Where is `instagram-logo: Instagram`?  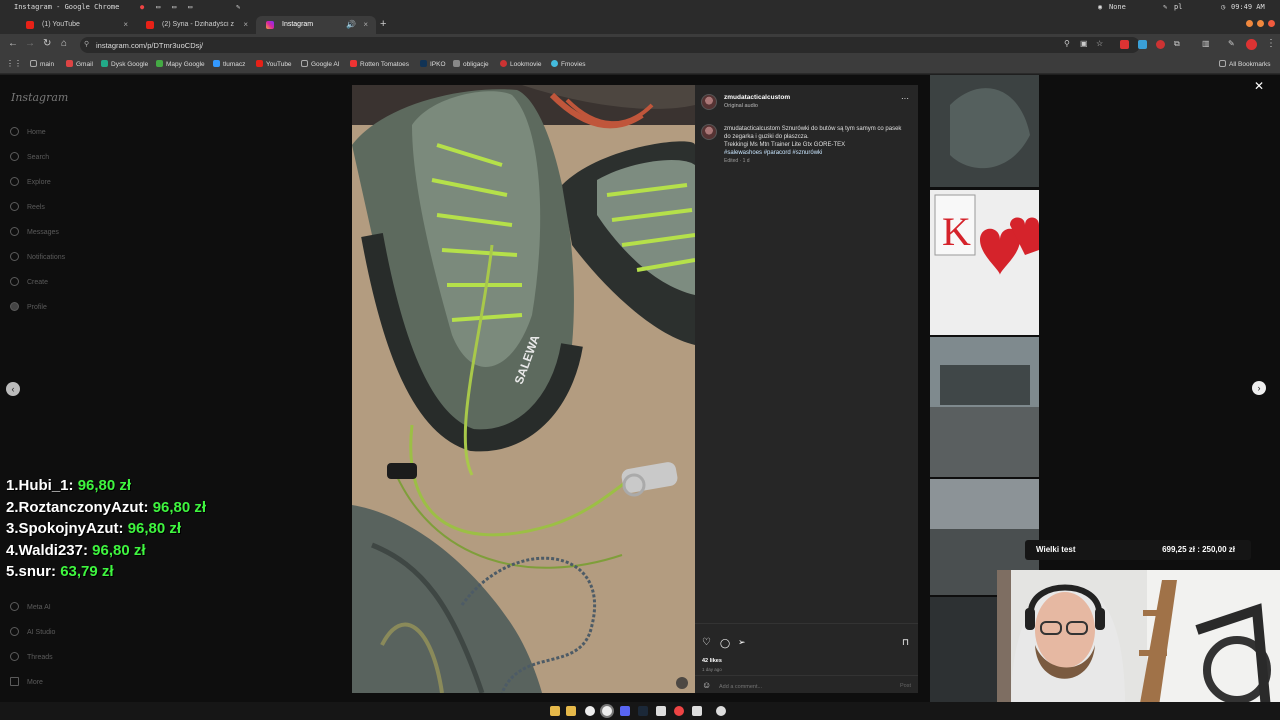 instagram-logo: Instagram is located at coordinates (39, 97).